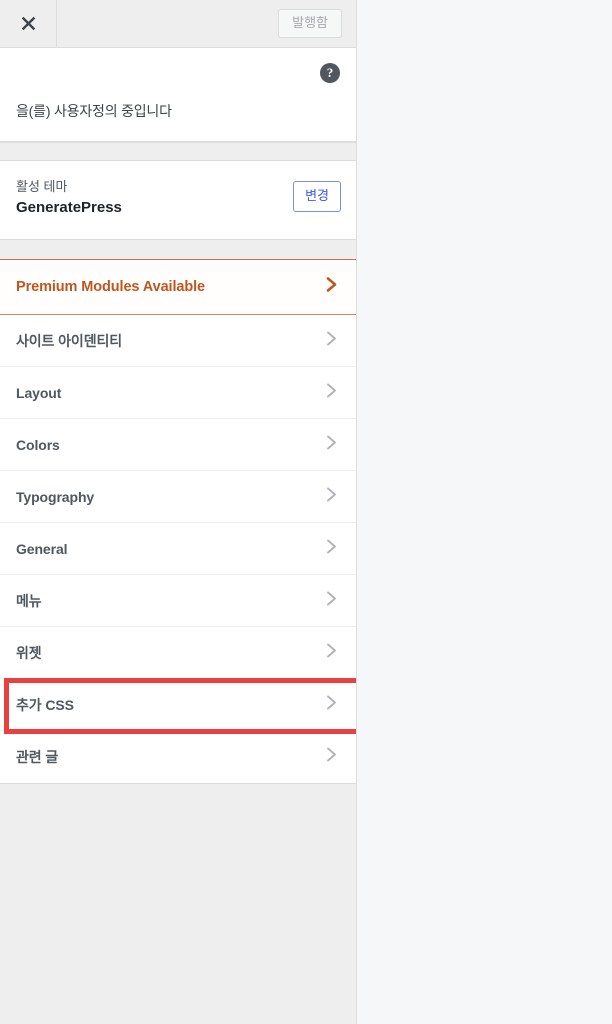 This screenshot has width=612, height=1024. I want to click on section-row-label: Premium Modules Available, so click(111, 287).